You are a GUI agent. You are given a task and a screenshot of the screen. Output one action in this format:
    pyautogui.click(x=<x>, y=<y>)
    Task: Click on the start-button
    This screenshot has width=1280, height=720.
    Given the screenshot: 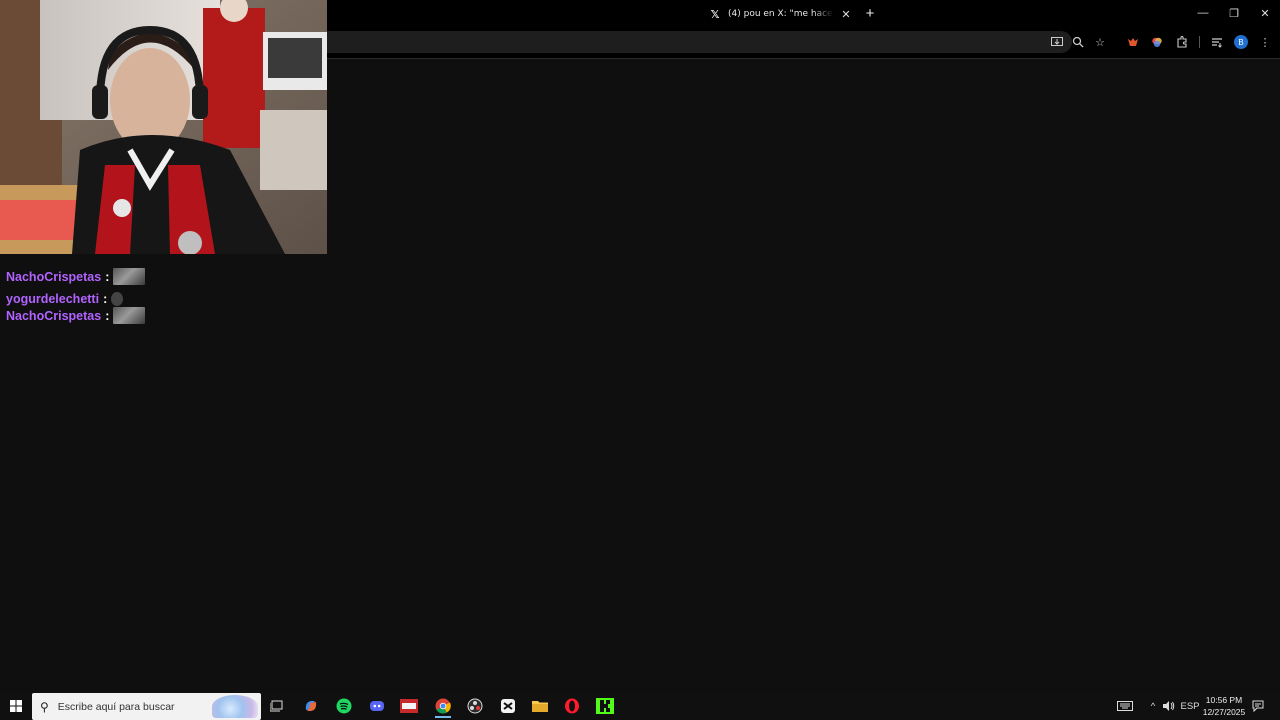 What is the action you would take?
    pyautogui.click(x=16, y=706)
    